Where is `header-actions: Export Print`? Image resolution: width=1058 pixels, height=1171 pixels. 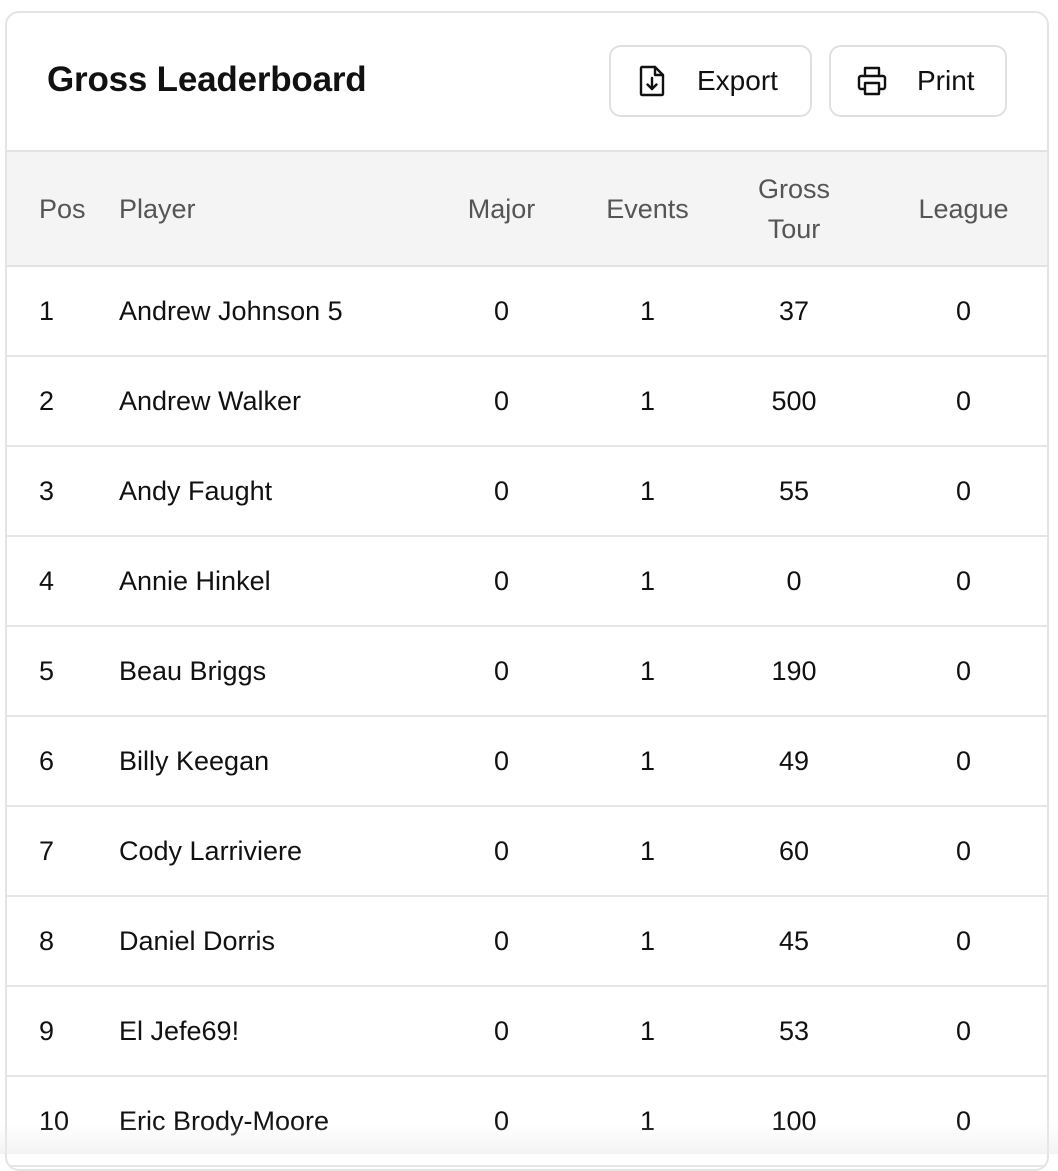 header-actions: Export Print is located at coordinates (808, 81).